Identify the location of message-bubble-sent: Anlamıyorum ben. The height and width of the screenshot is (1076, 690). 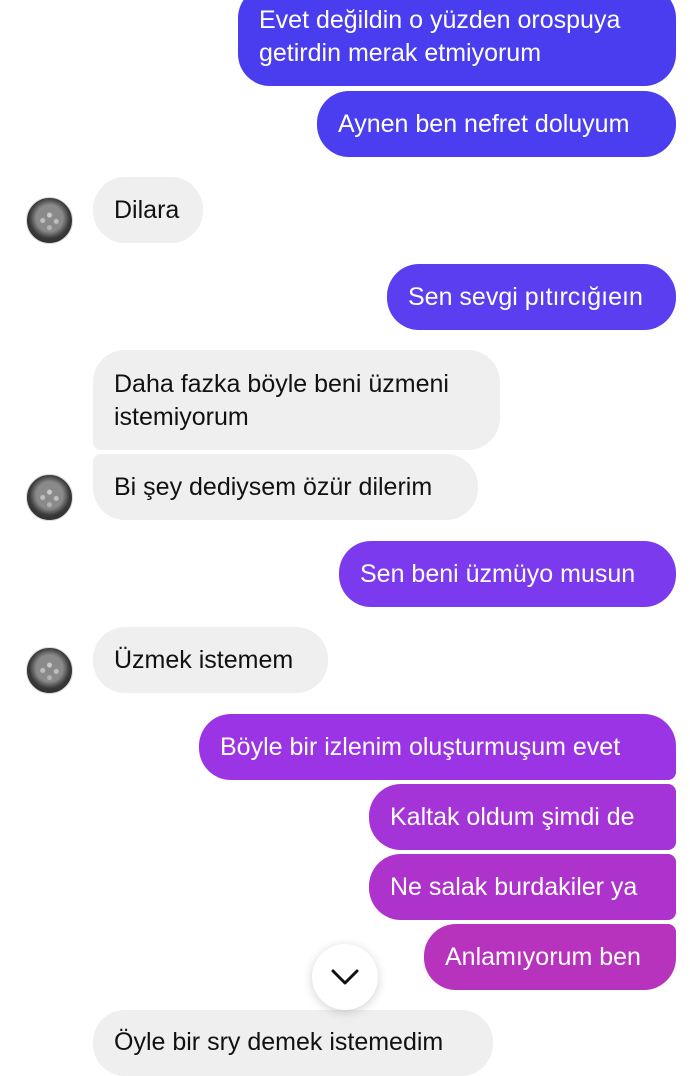
(550, 957).